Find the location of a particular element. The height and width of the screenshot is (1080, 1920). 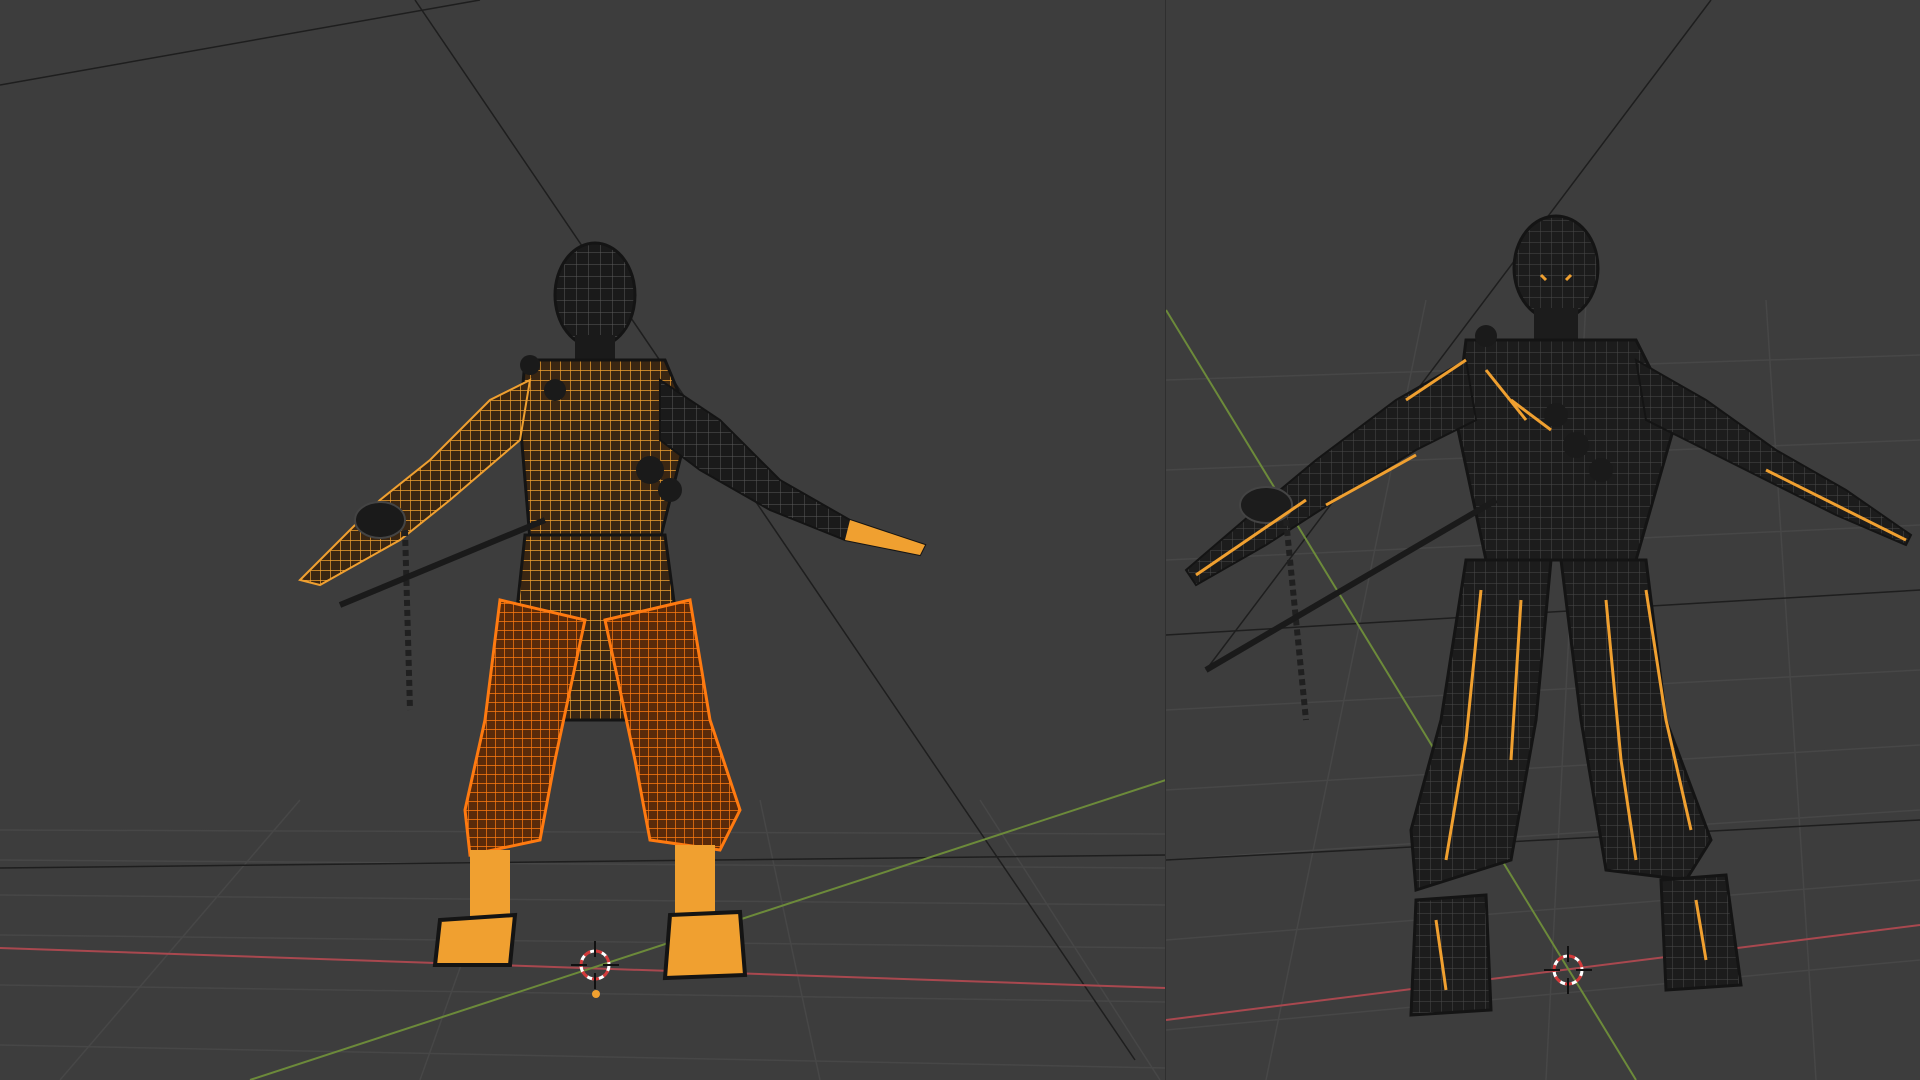

arm-left-mesh is located at coordinates (415, 482).